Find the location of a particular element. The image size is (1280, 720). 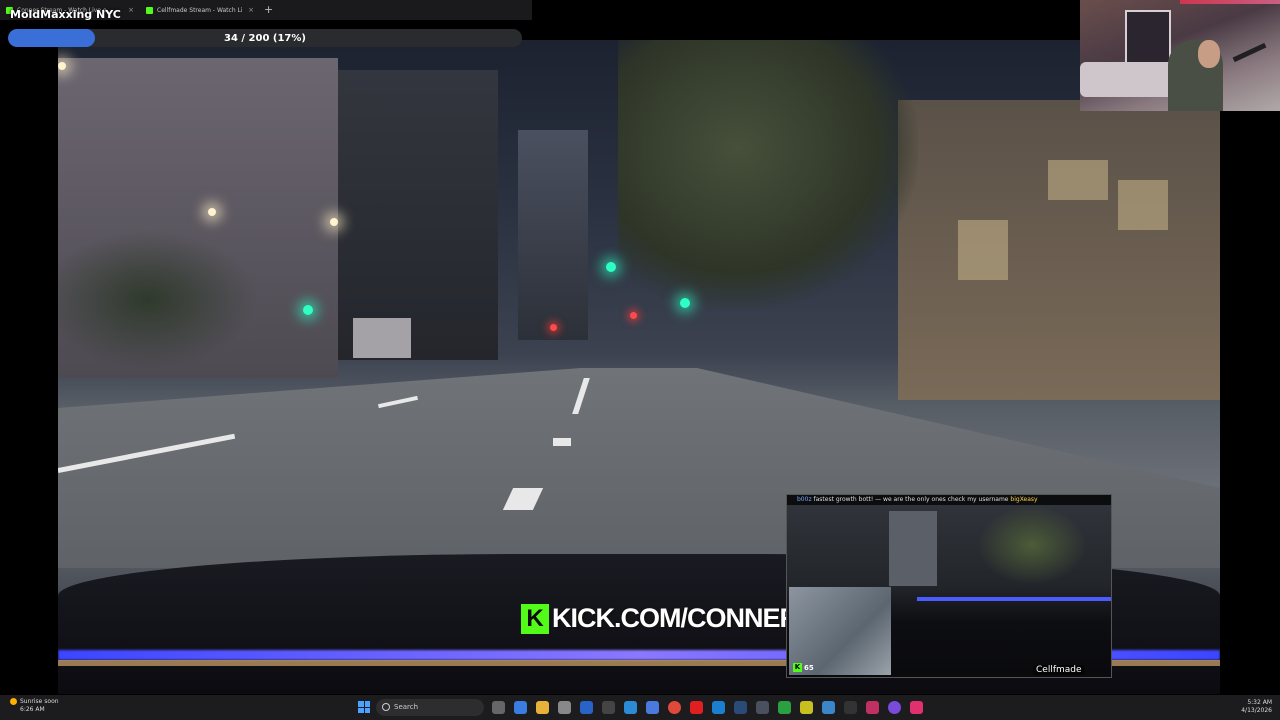

kick-url: KICK.COM/CONNER is located at coordinates (675, 618).